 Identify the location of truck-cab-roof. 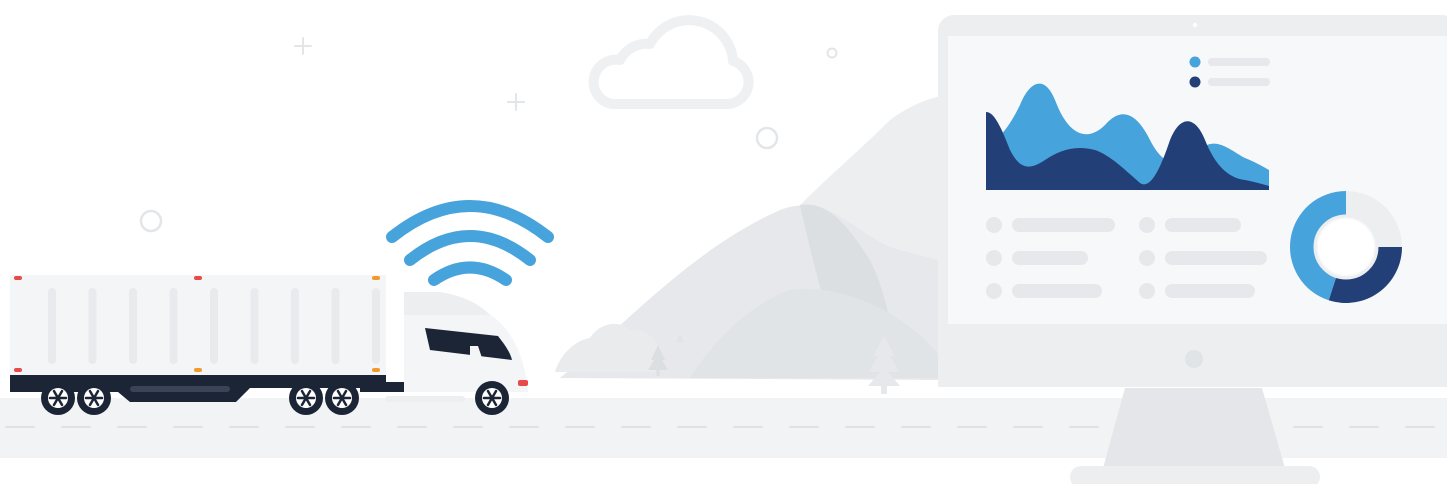
(447, 303).